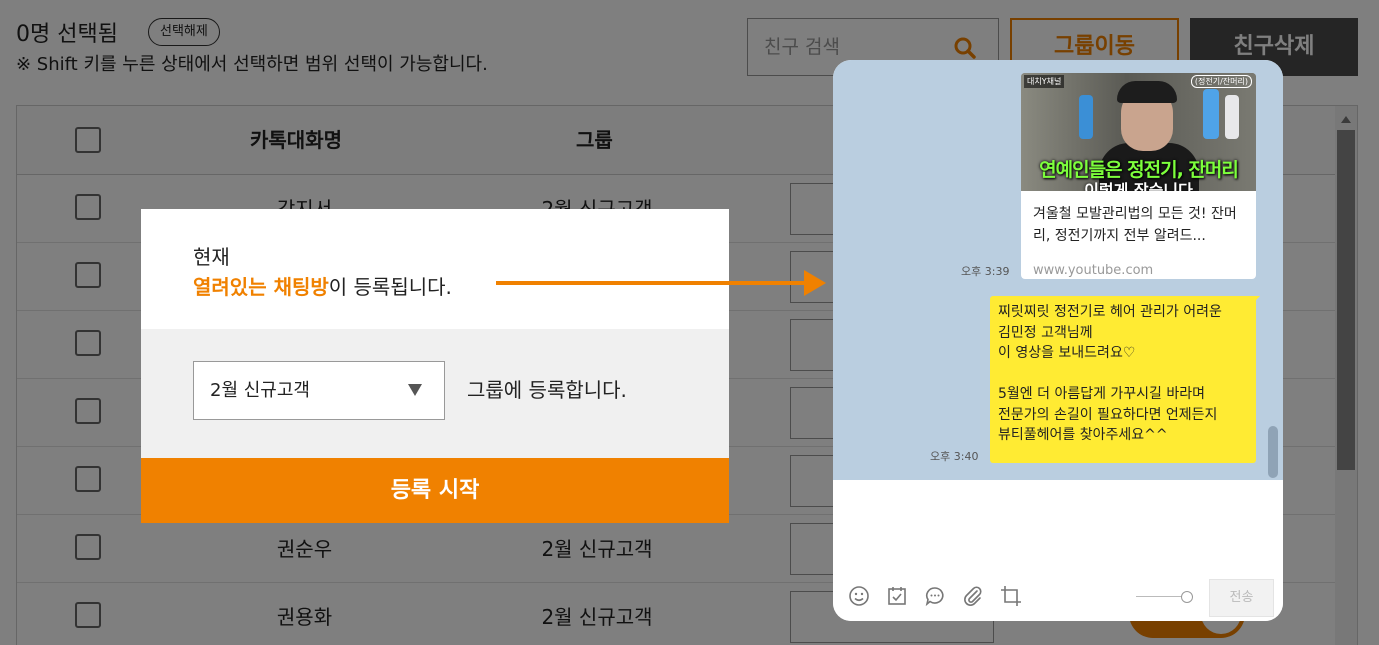  What do you see at coordinates (1108, 414) in the screenshot?
I see `message-line: 전문가의 손길이 필요하다면 언제든지` at bounding box center [1108, 414].